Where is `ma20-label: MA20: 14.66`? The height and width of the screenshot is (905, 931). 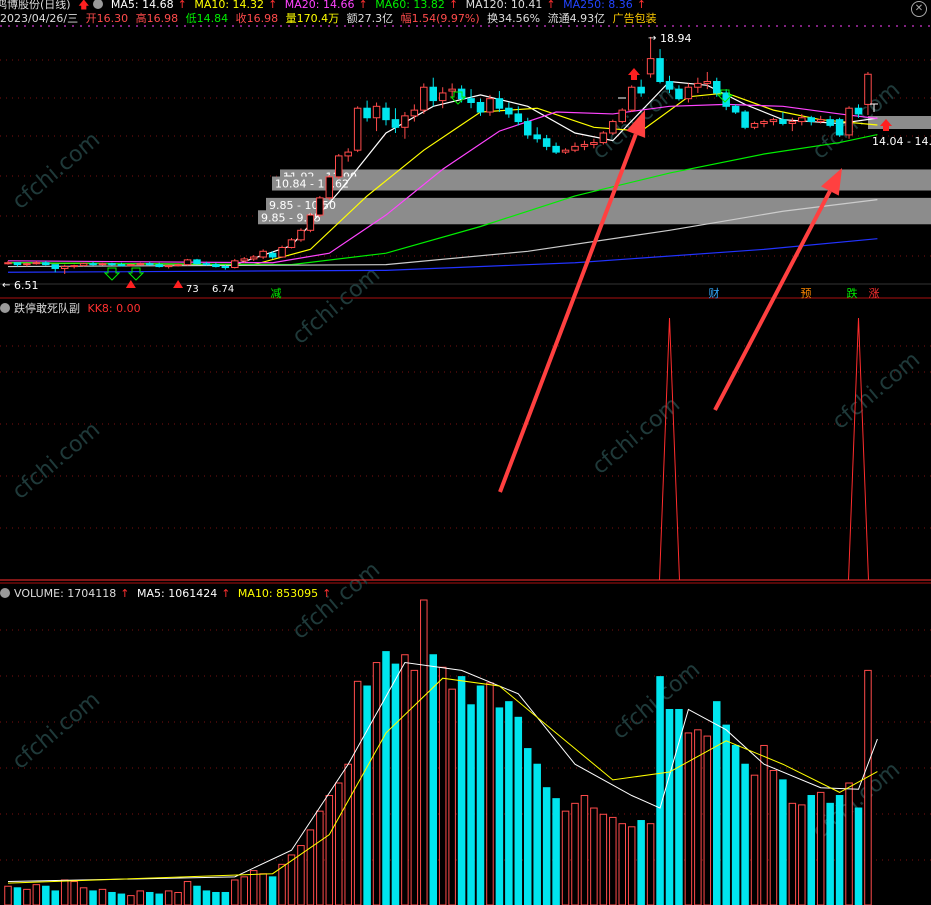 ma20-label: MA20: 14.66 is located at coordinates (319, 5).